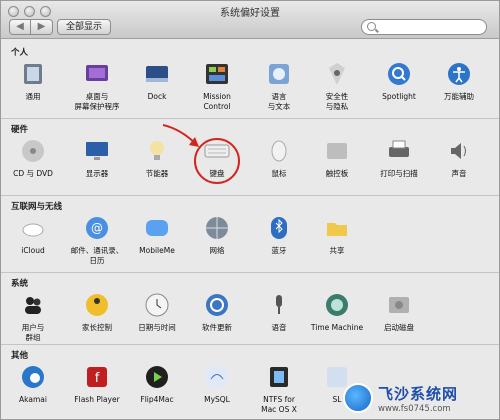 This screenshot has height=420, width=500. I want to click on language-text-icon, so click(279, 74).